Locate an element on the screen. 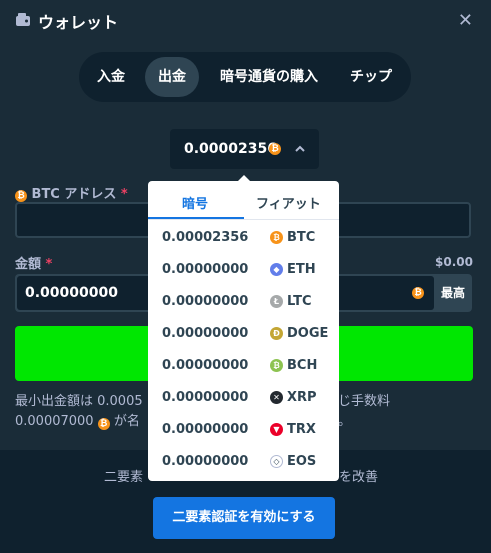 This screenshot has width=491, height=553. currency-row-btc: 0.00002356 ₿ BTC is located at coordinates (243, 237).